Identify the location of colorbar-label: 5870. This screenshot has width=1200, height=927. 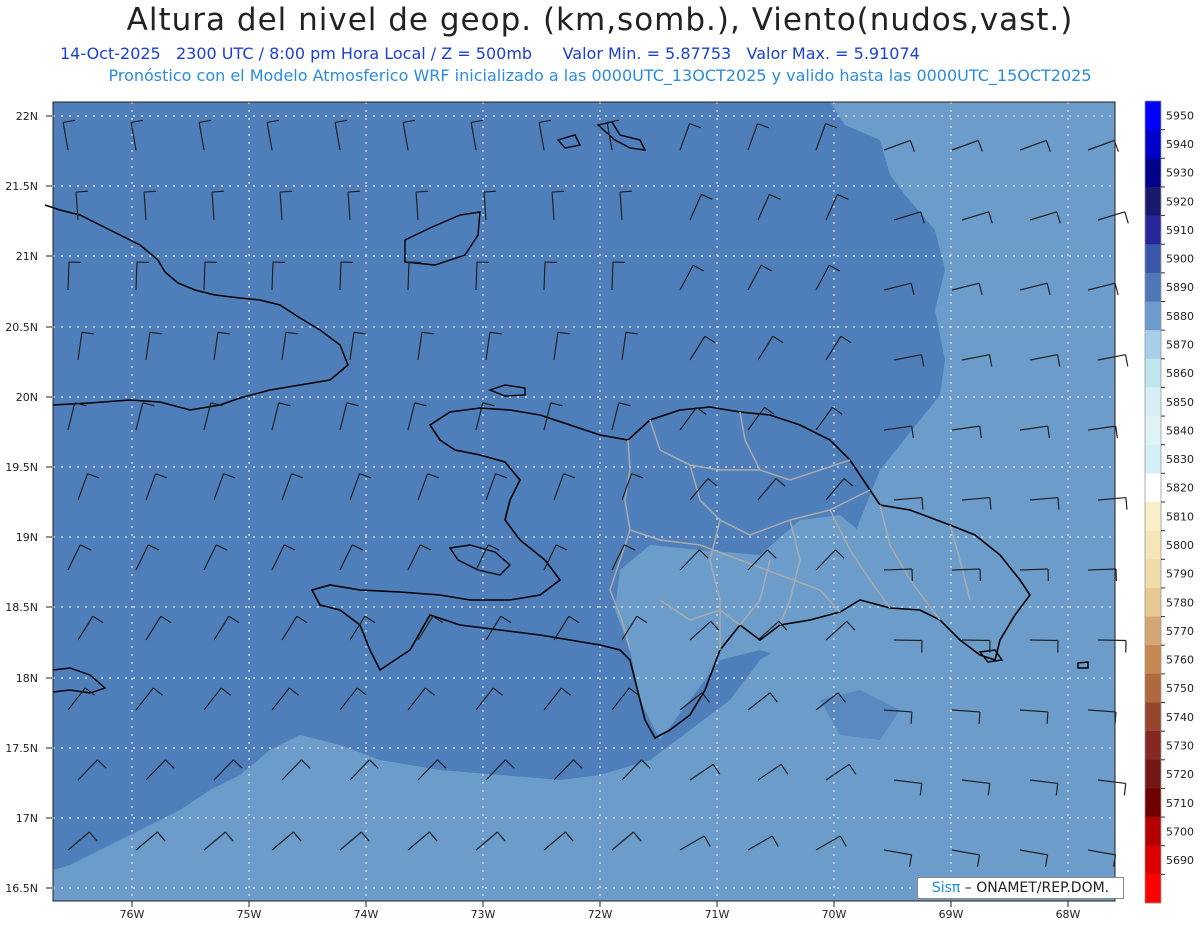
(1180, 344).